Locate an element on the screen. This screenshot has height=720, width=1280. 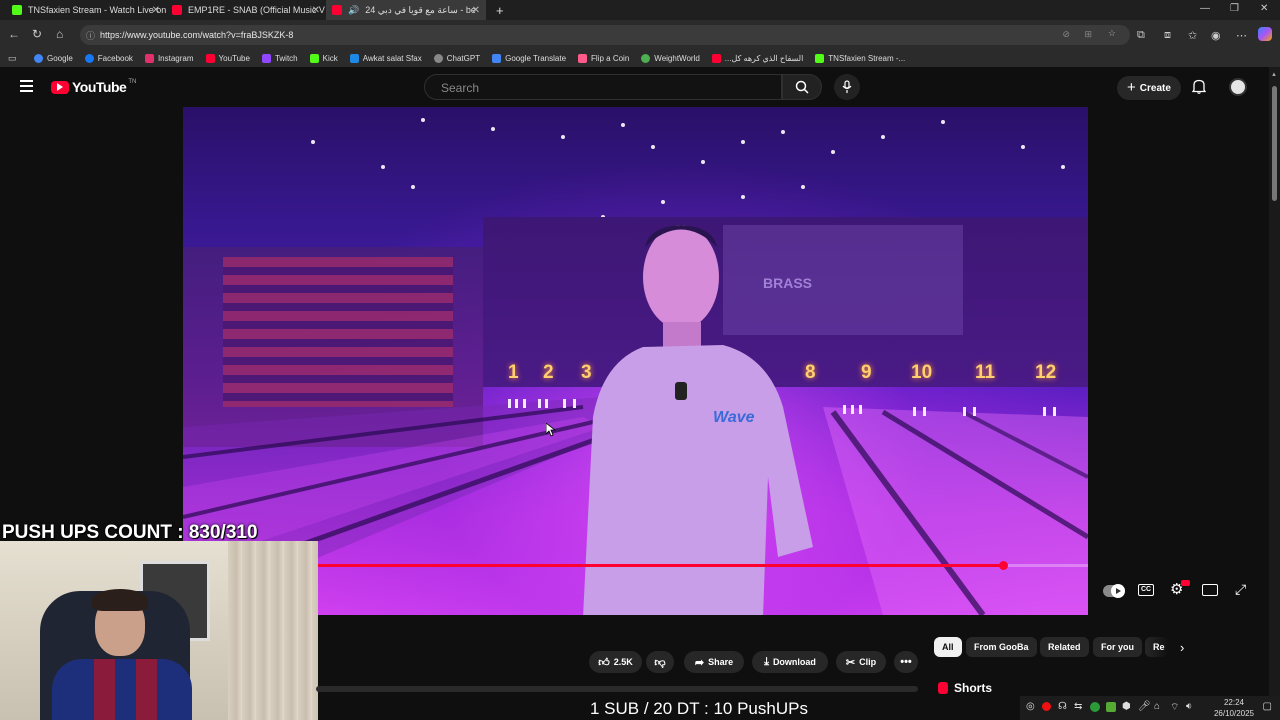
chatgpt-icon is located at coordinates (438, 58).